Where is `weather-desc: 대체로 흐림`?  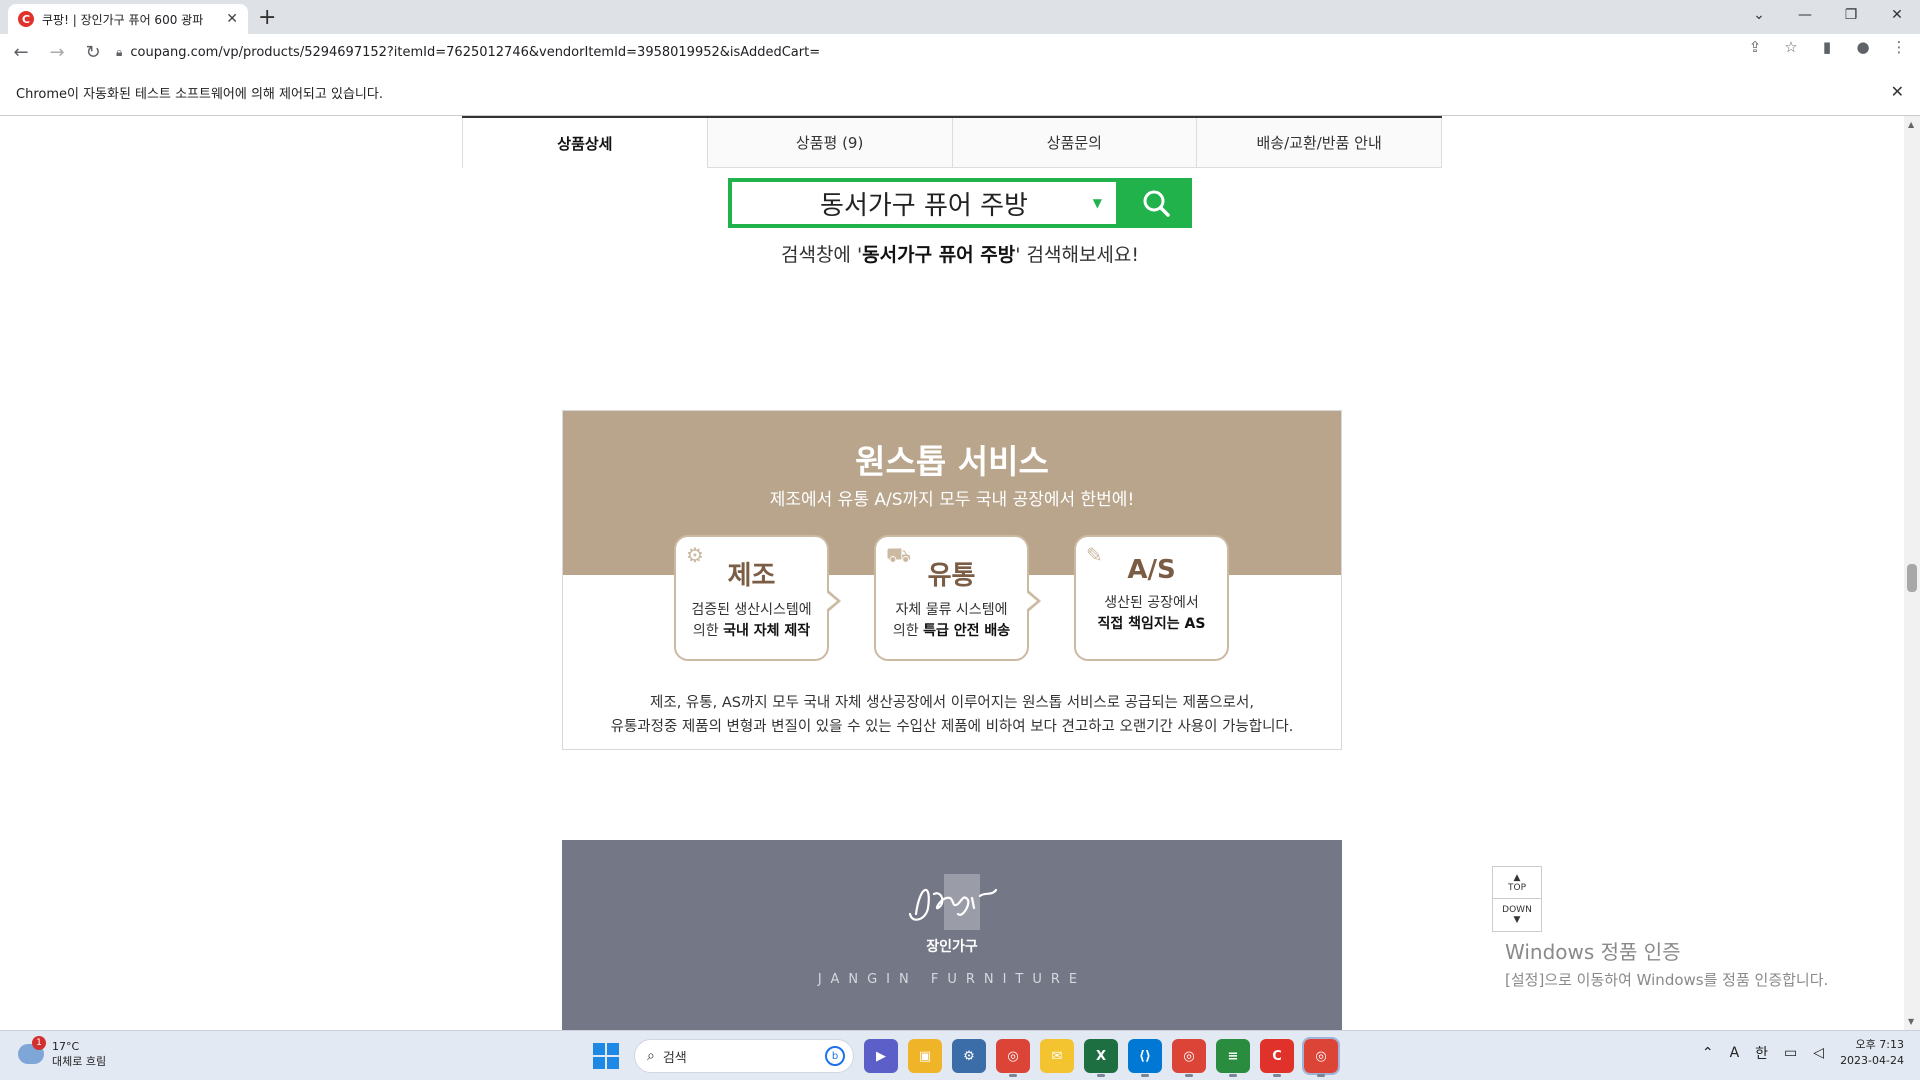 weather-desc: 대체로 흐림 is located at coordinates (79, 1061).